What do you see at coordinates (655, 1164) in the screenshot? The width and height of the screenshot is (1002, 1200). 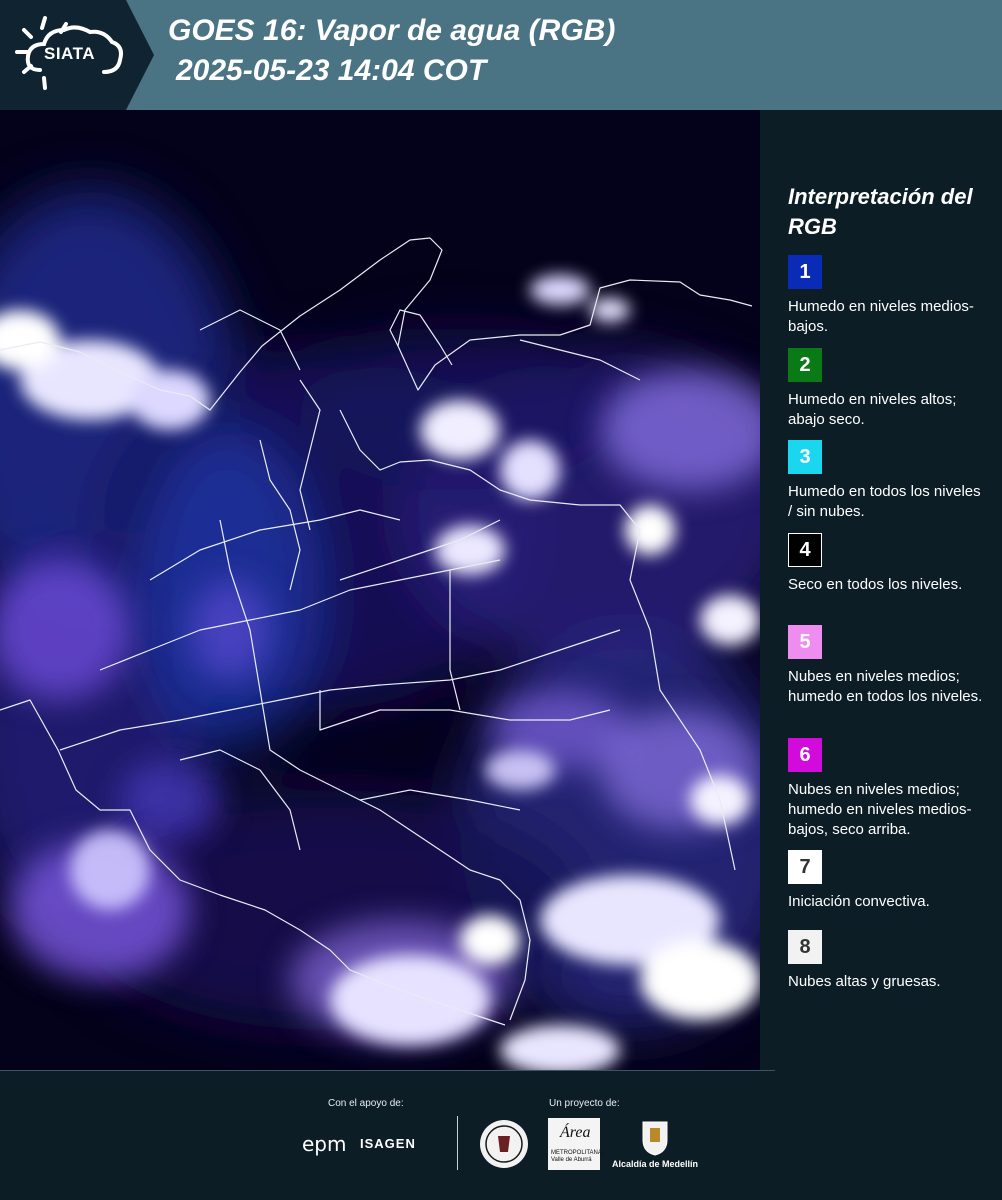 I see `alcaldia-label: Alcaldía de Medellín` at bounding box center [655, 1164].